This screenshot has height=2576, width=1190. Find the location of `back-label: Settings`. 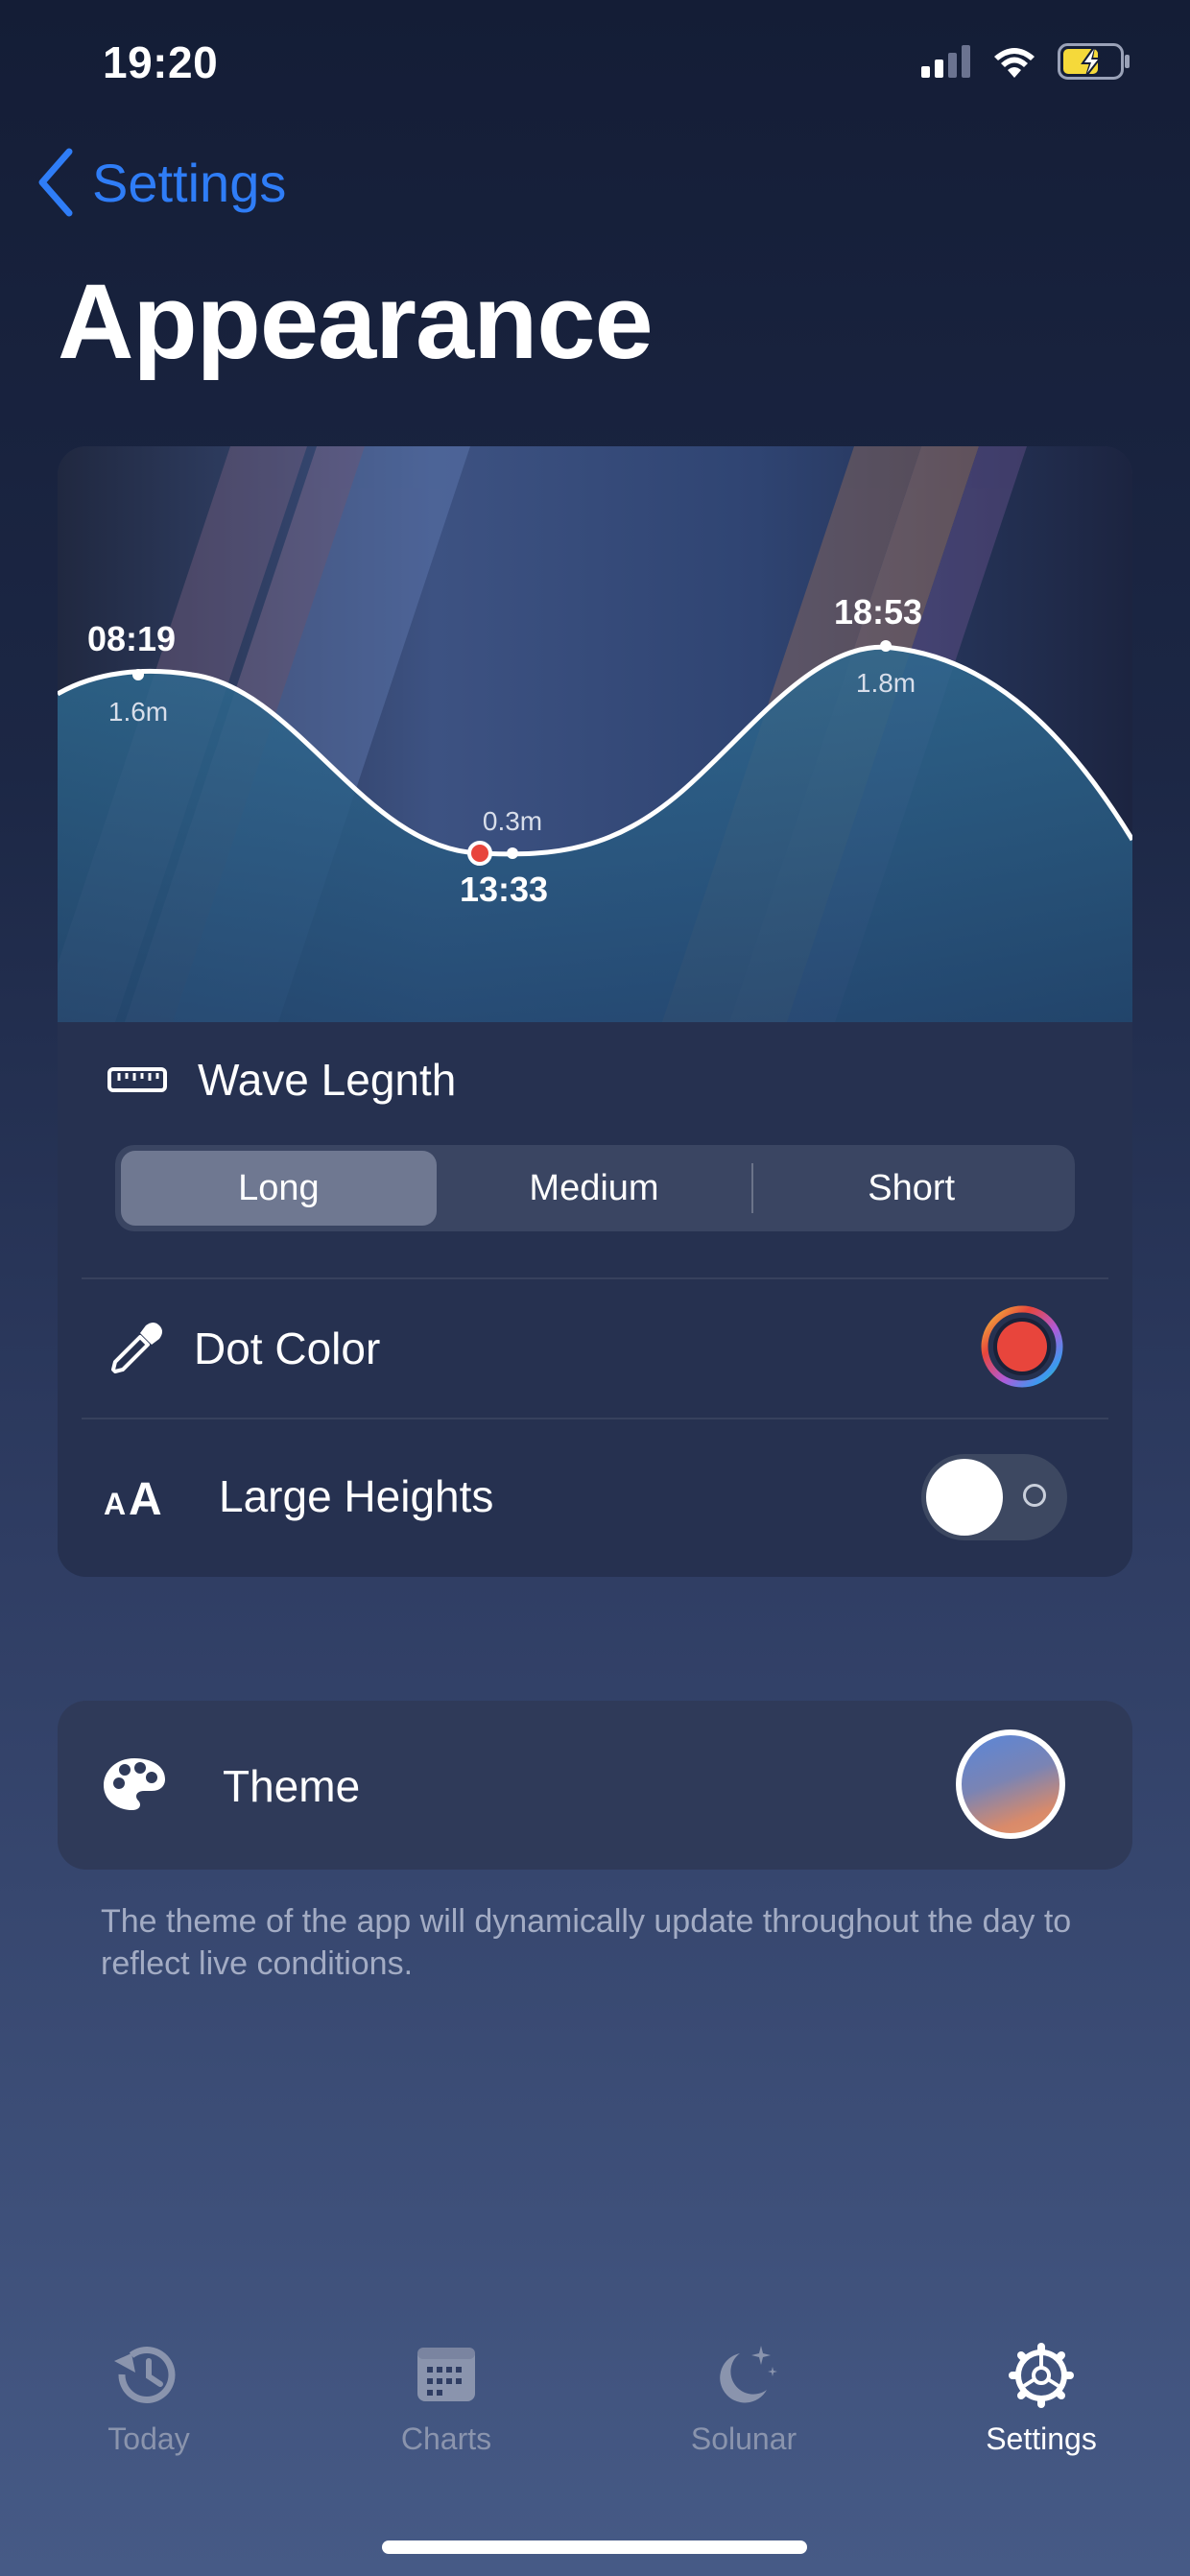

back-label: Settings is located at coordinates (189, 182).